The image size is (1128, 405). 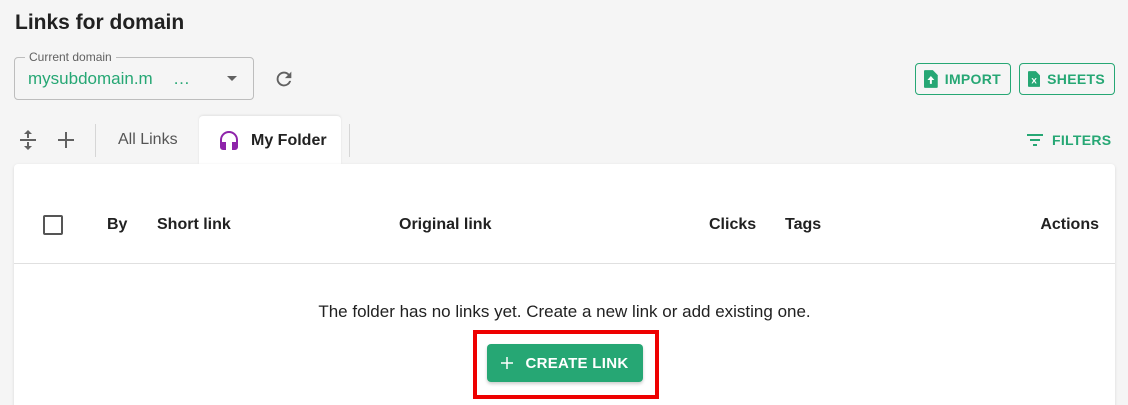 I want to click on excel-sheet-icon, so click(x=1034, y=79).